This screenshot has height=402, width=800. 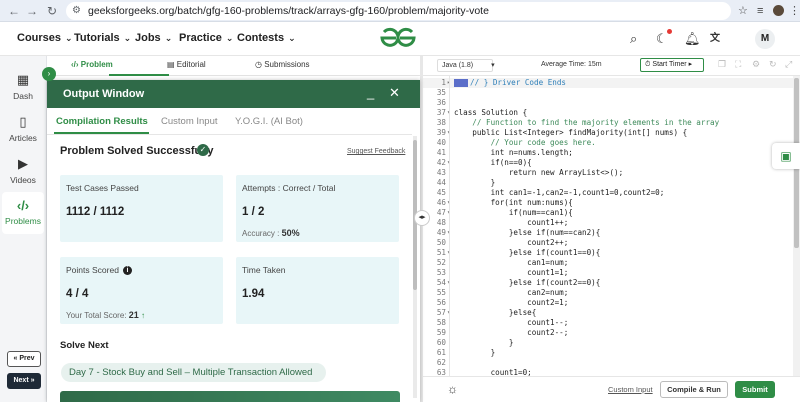 I want to click on code-line: 36, so click(x=608, y=103).